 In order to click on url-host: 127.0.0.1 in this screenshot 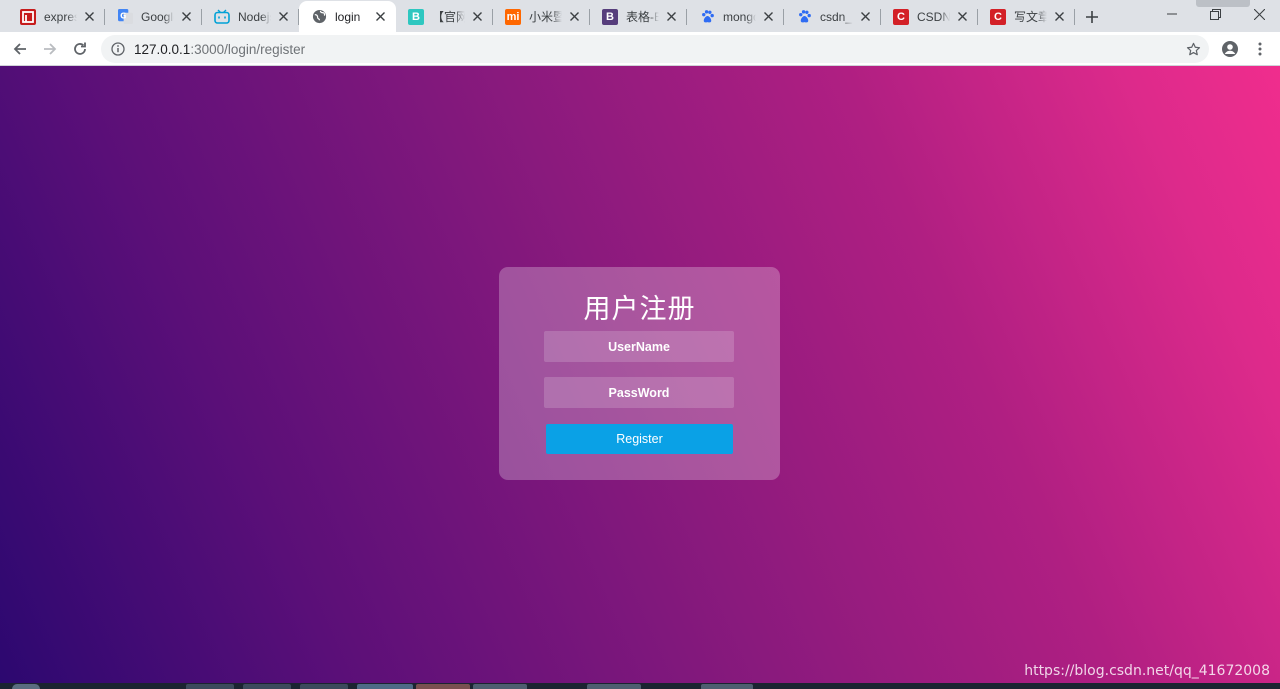, I will do `click(162, 49)`.